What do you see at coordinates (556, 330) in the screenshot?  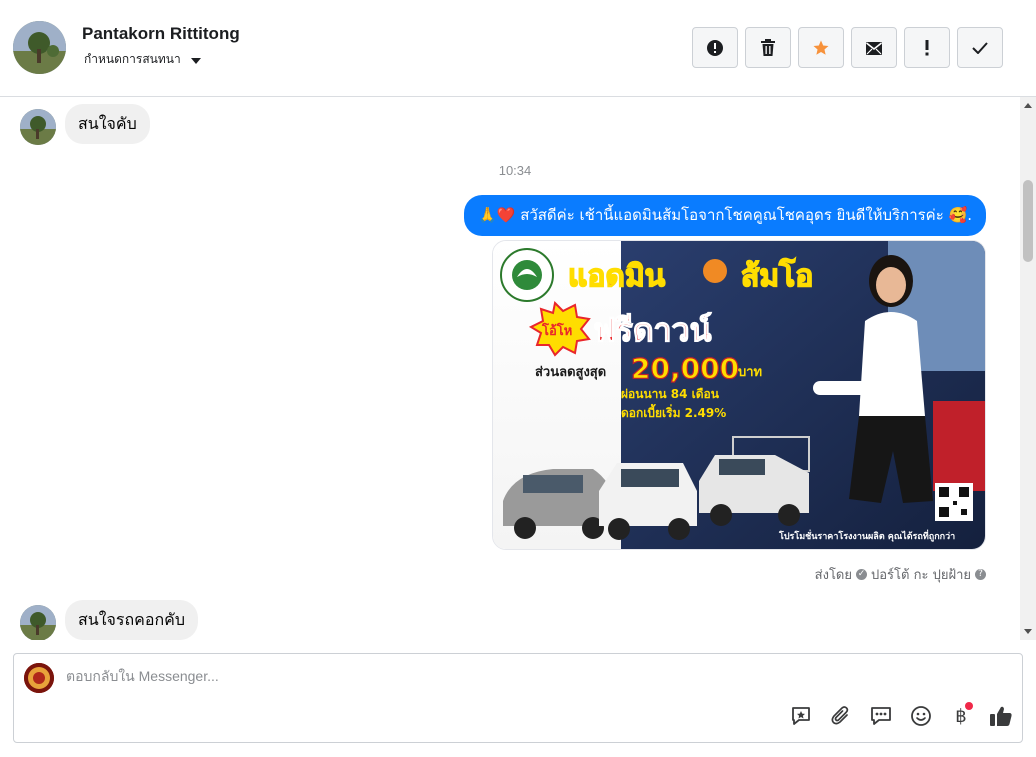 I see `promo-badge: โอ้โห` at bounding box center [556, 330].